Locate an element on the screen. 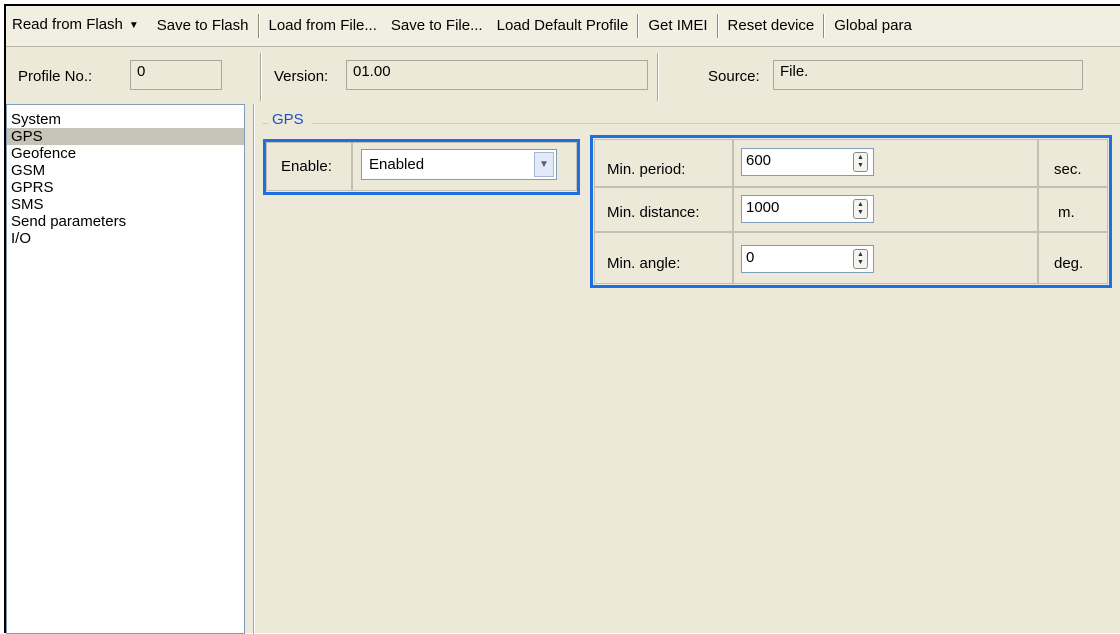  sidebar-item-gprs: GPRS is located at coordinates (125, 187).